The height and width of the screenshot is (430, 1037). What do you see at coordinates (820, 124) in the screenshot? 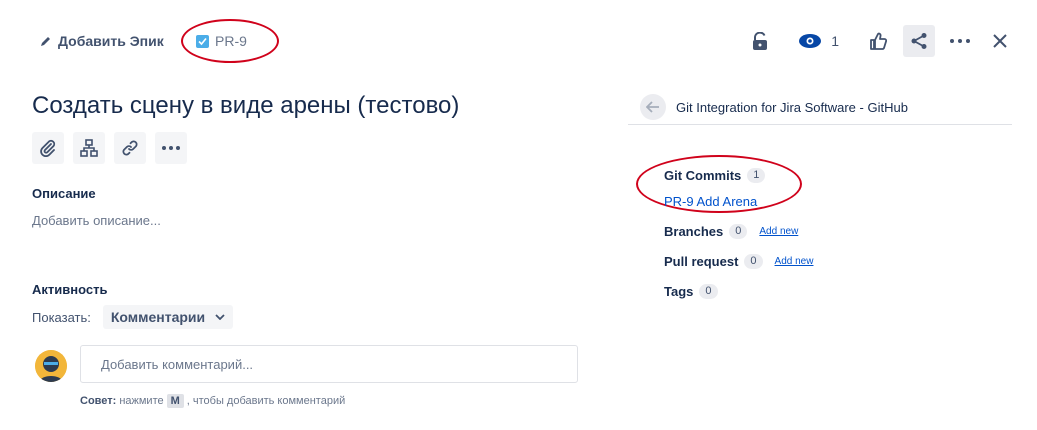
I see `divider` at bounding box center [820, 124].